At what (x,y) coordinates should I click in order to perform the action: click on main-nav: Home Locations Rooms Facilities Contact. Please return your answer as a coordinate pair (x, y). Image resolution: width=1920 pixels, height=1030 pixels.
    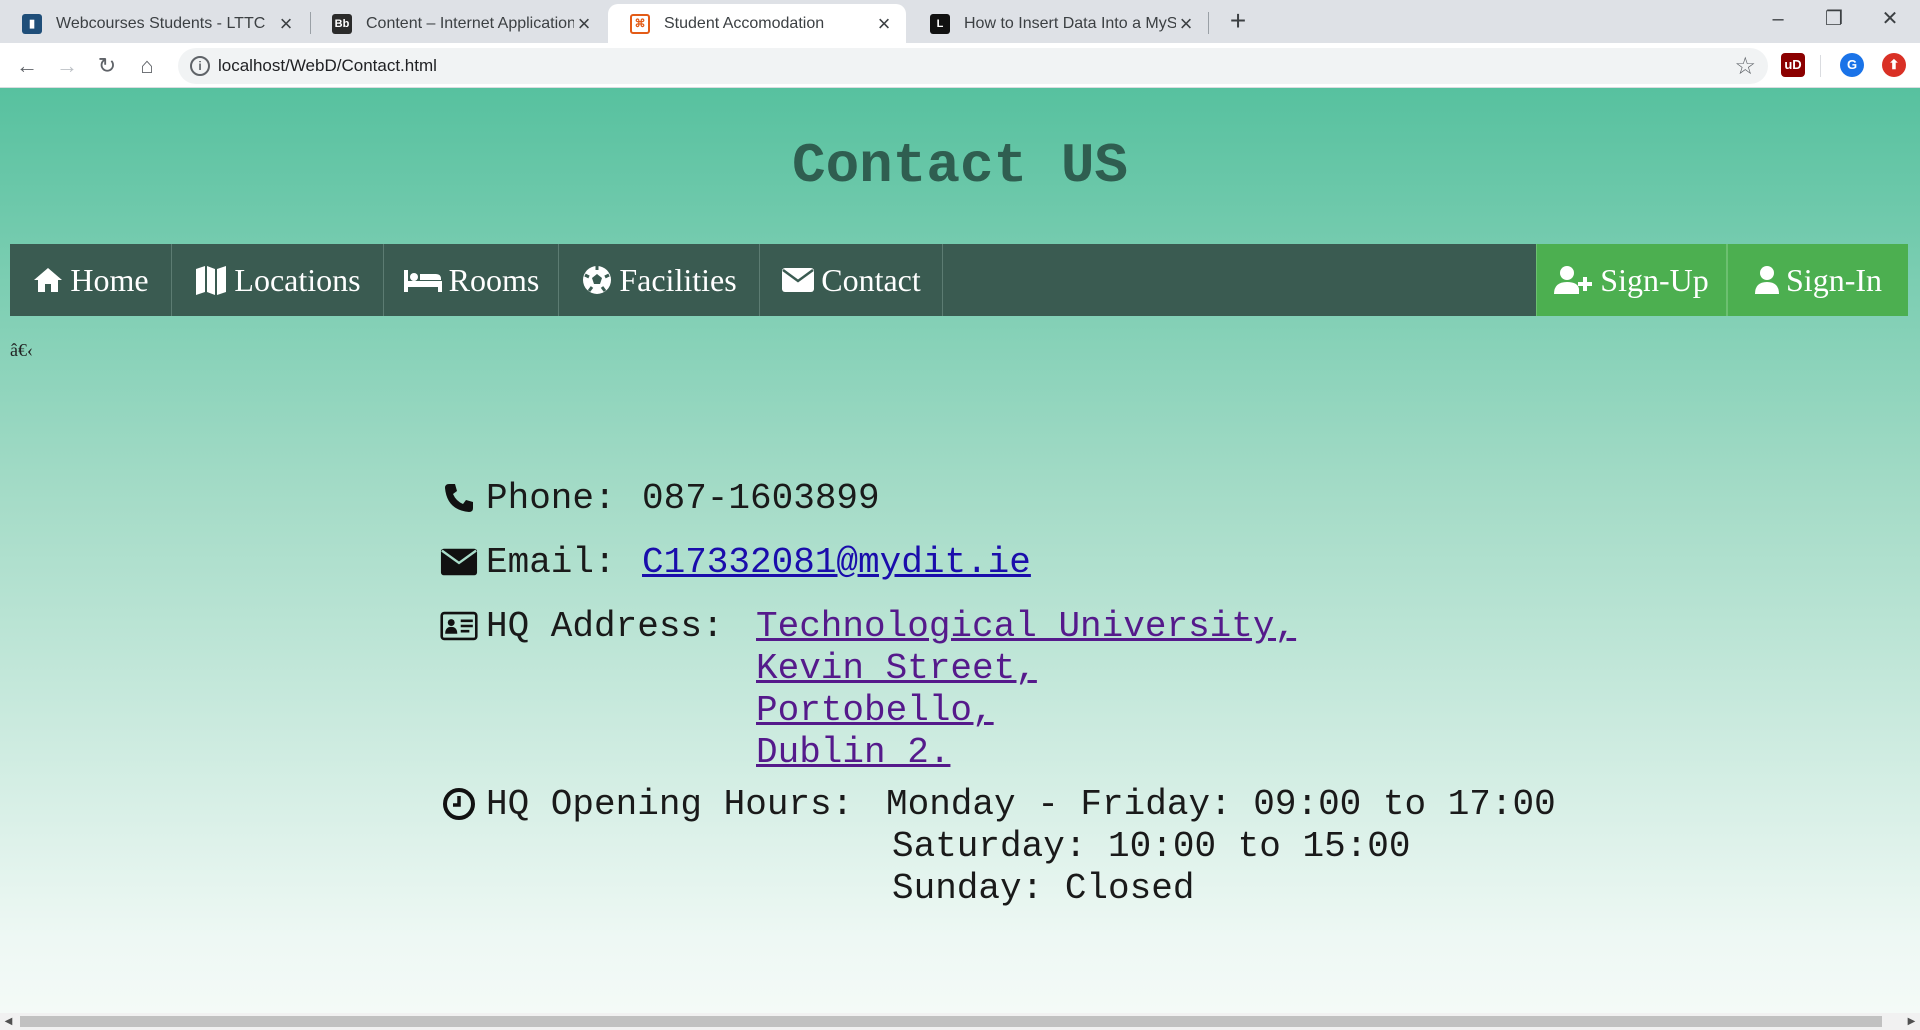
    Looking at the image, I should click on (959, 280).